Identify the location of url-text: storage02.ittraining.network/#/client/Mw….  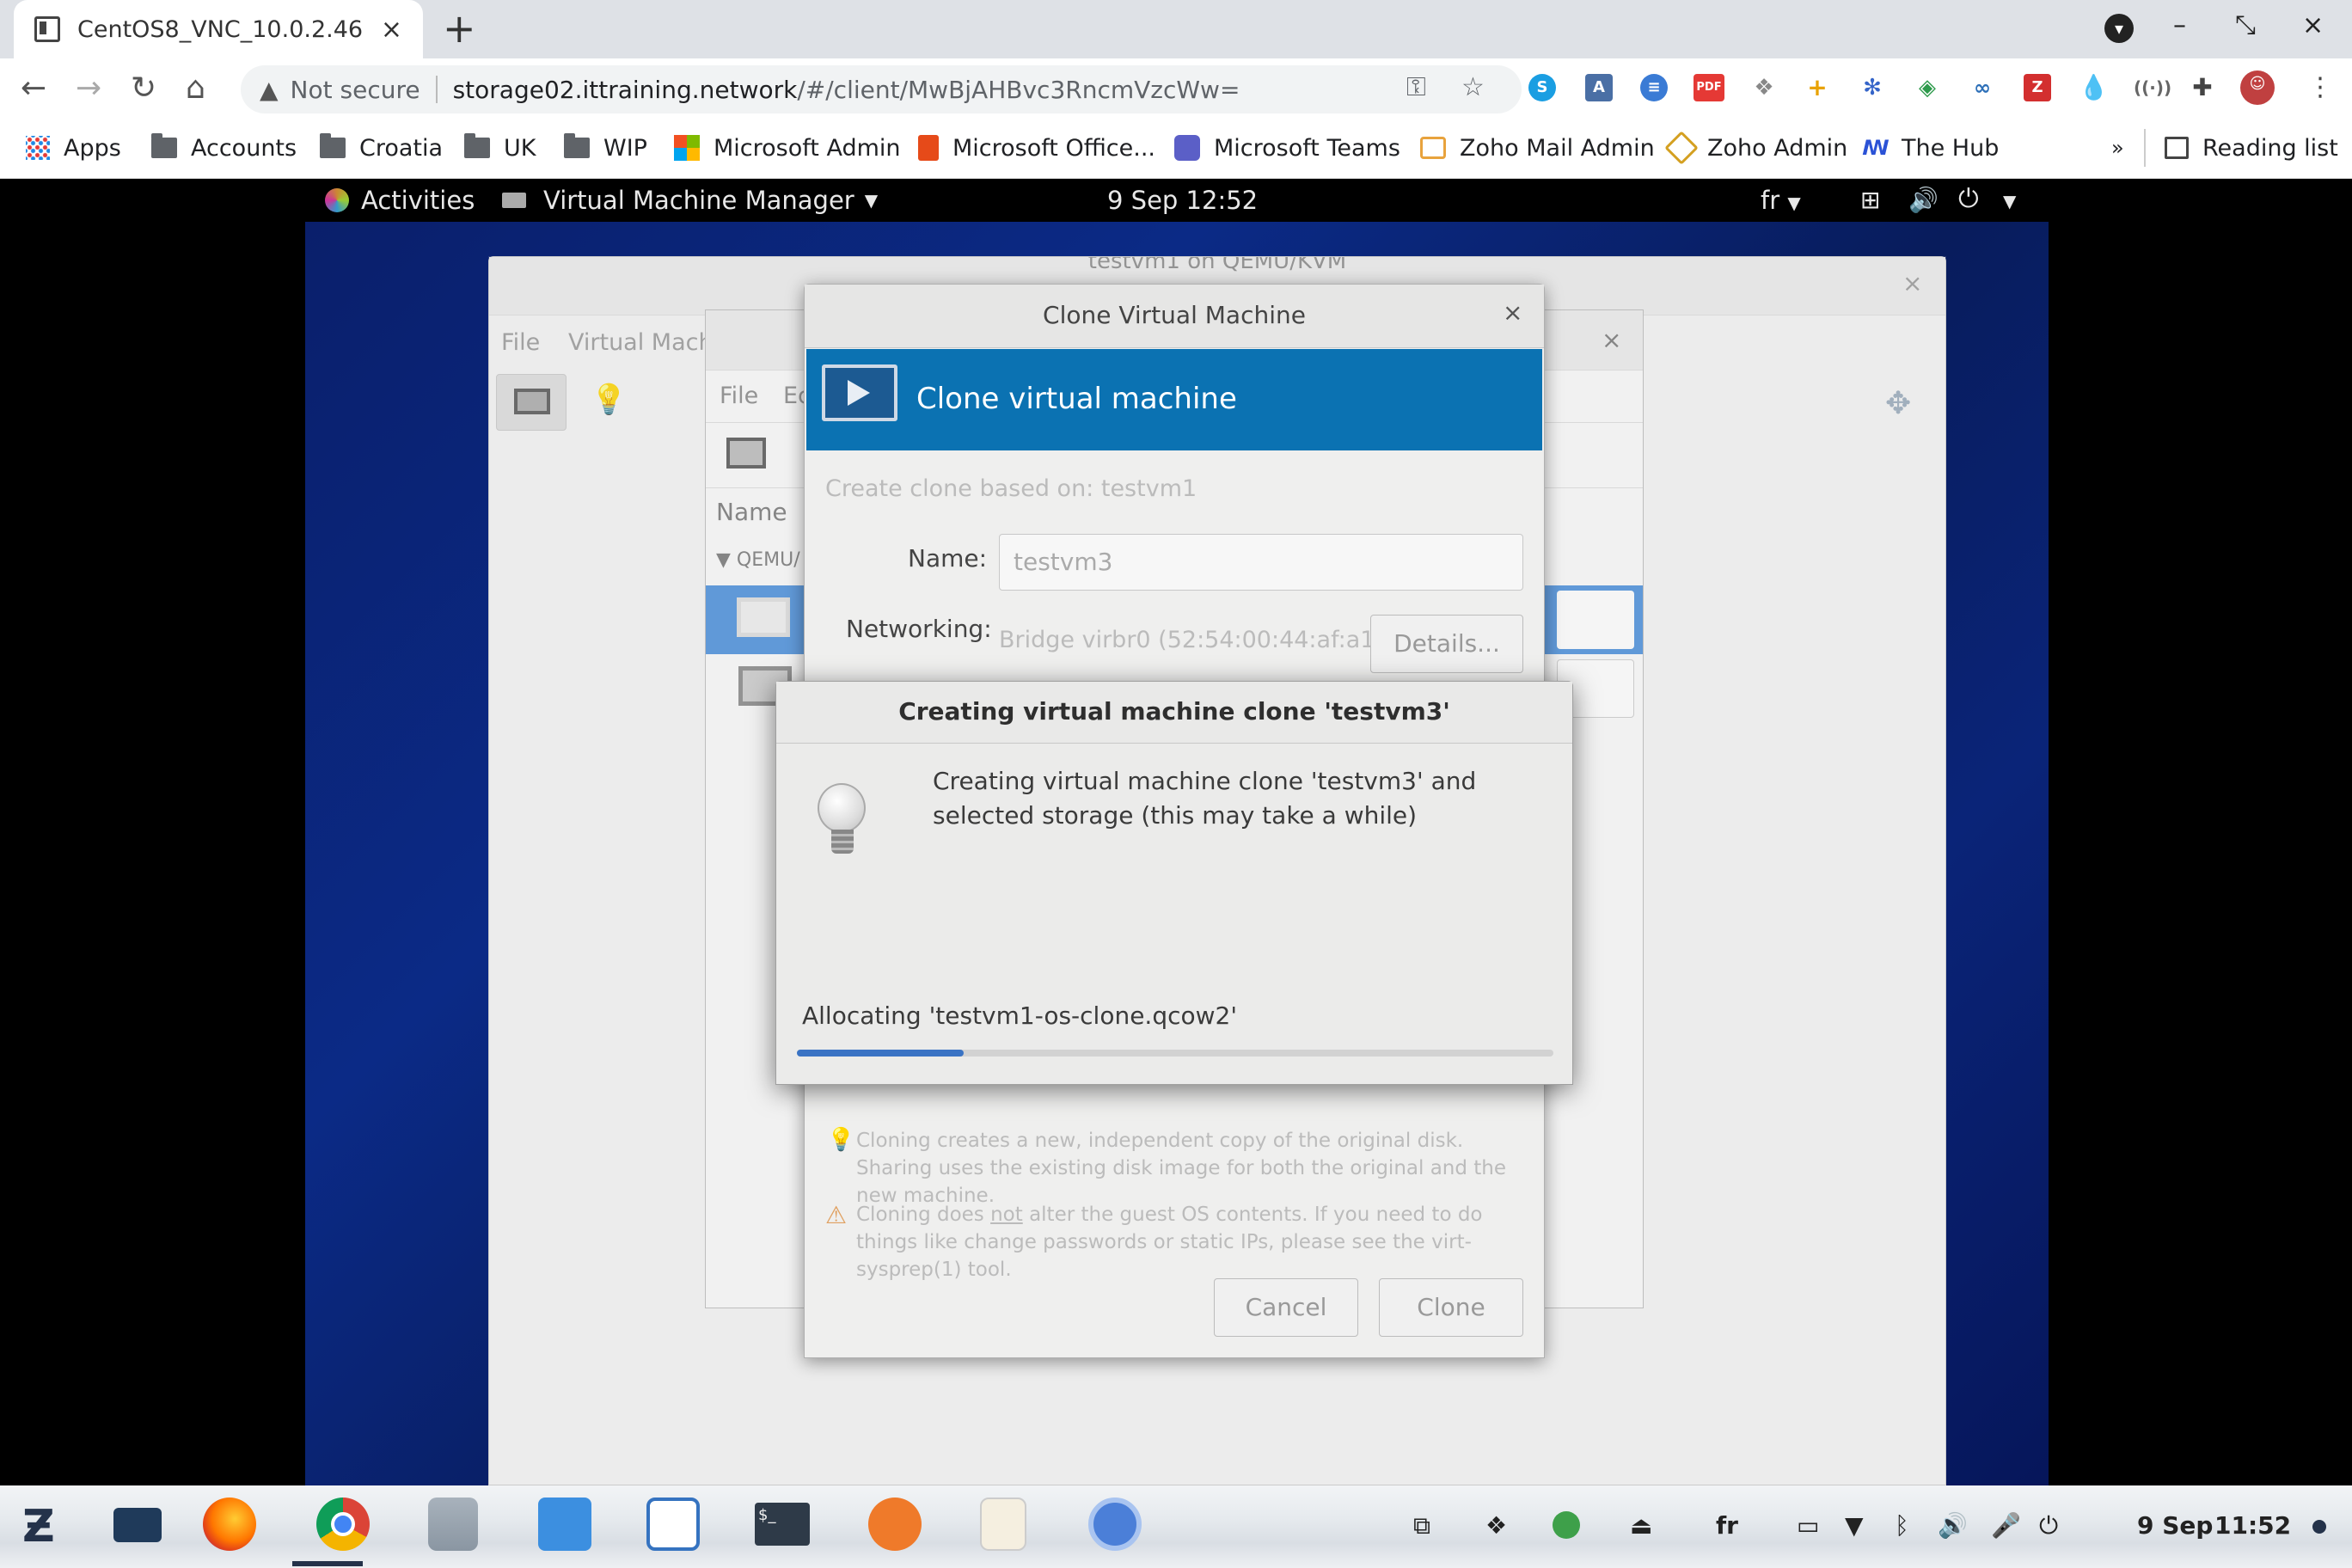
(846, 90).